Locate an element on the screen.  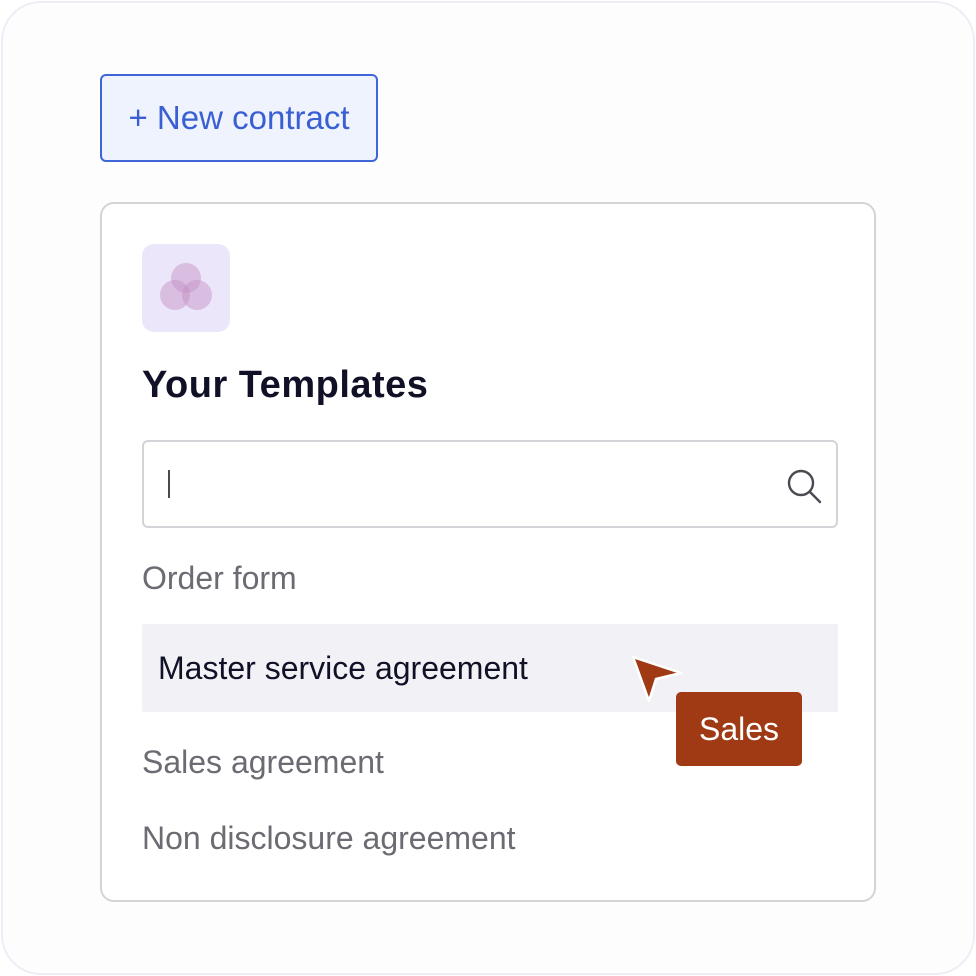
template-item-label: Master service agreement is located at coordinates (343, 667).